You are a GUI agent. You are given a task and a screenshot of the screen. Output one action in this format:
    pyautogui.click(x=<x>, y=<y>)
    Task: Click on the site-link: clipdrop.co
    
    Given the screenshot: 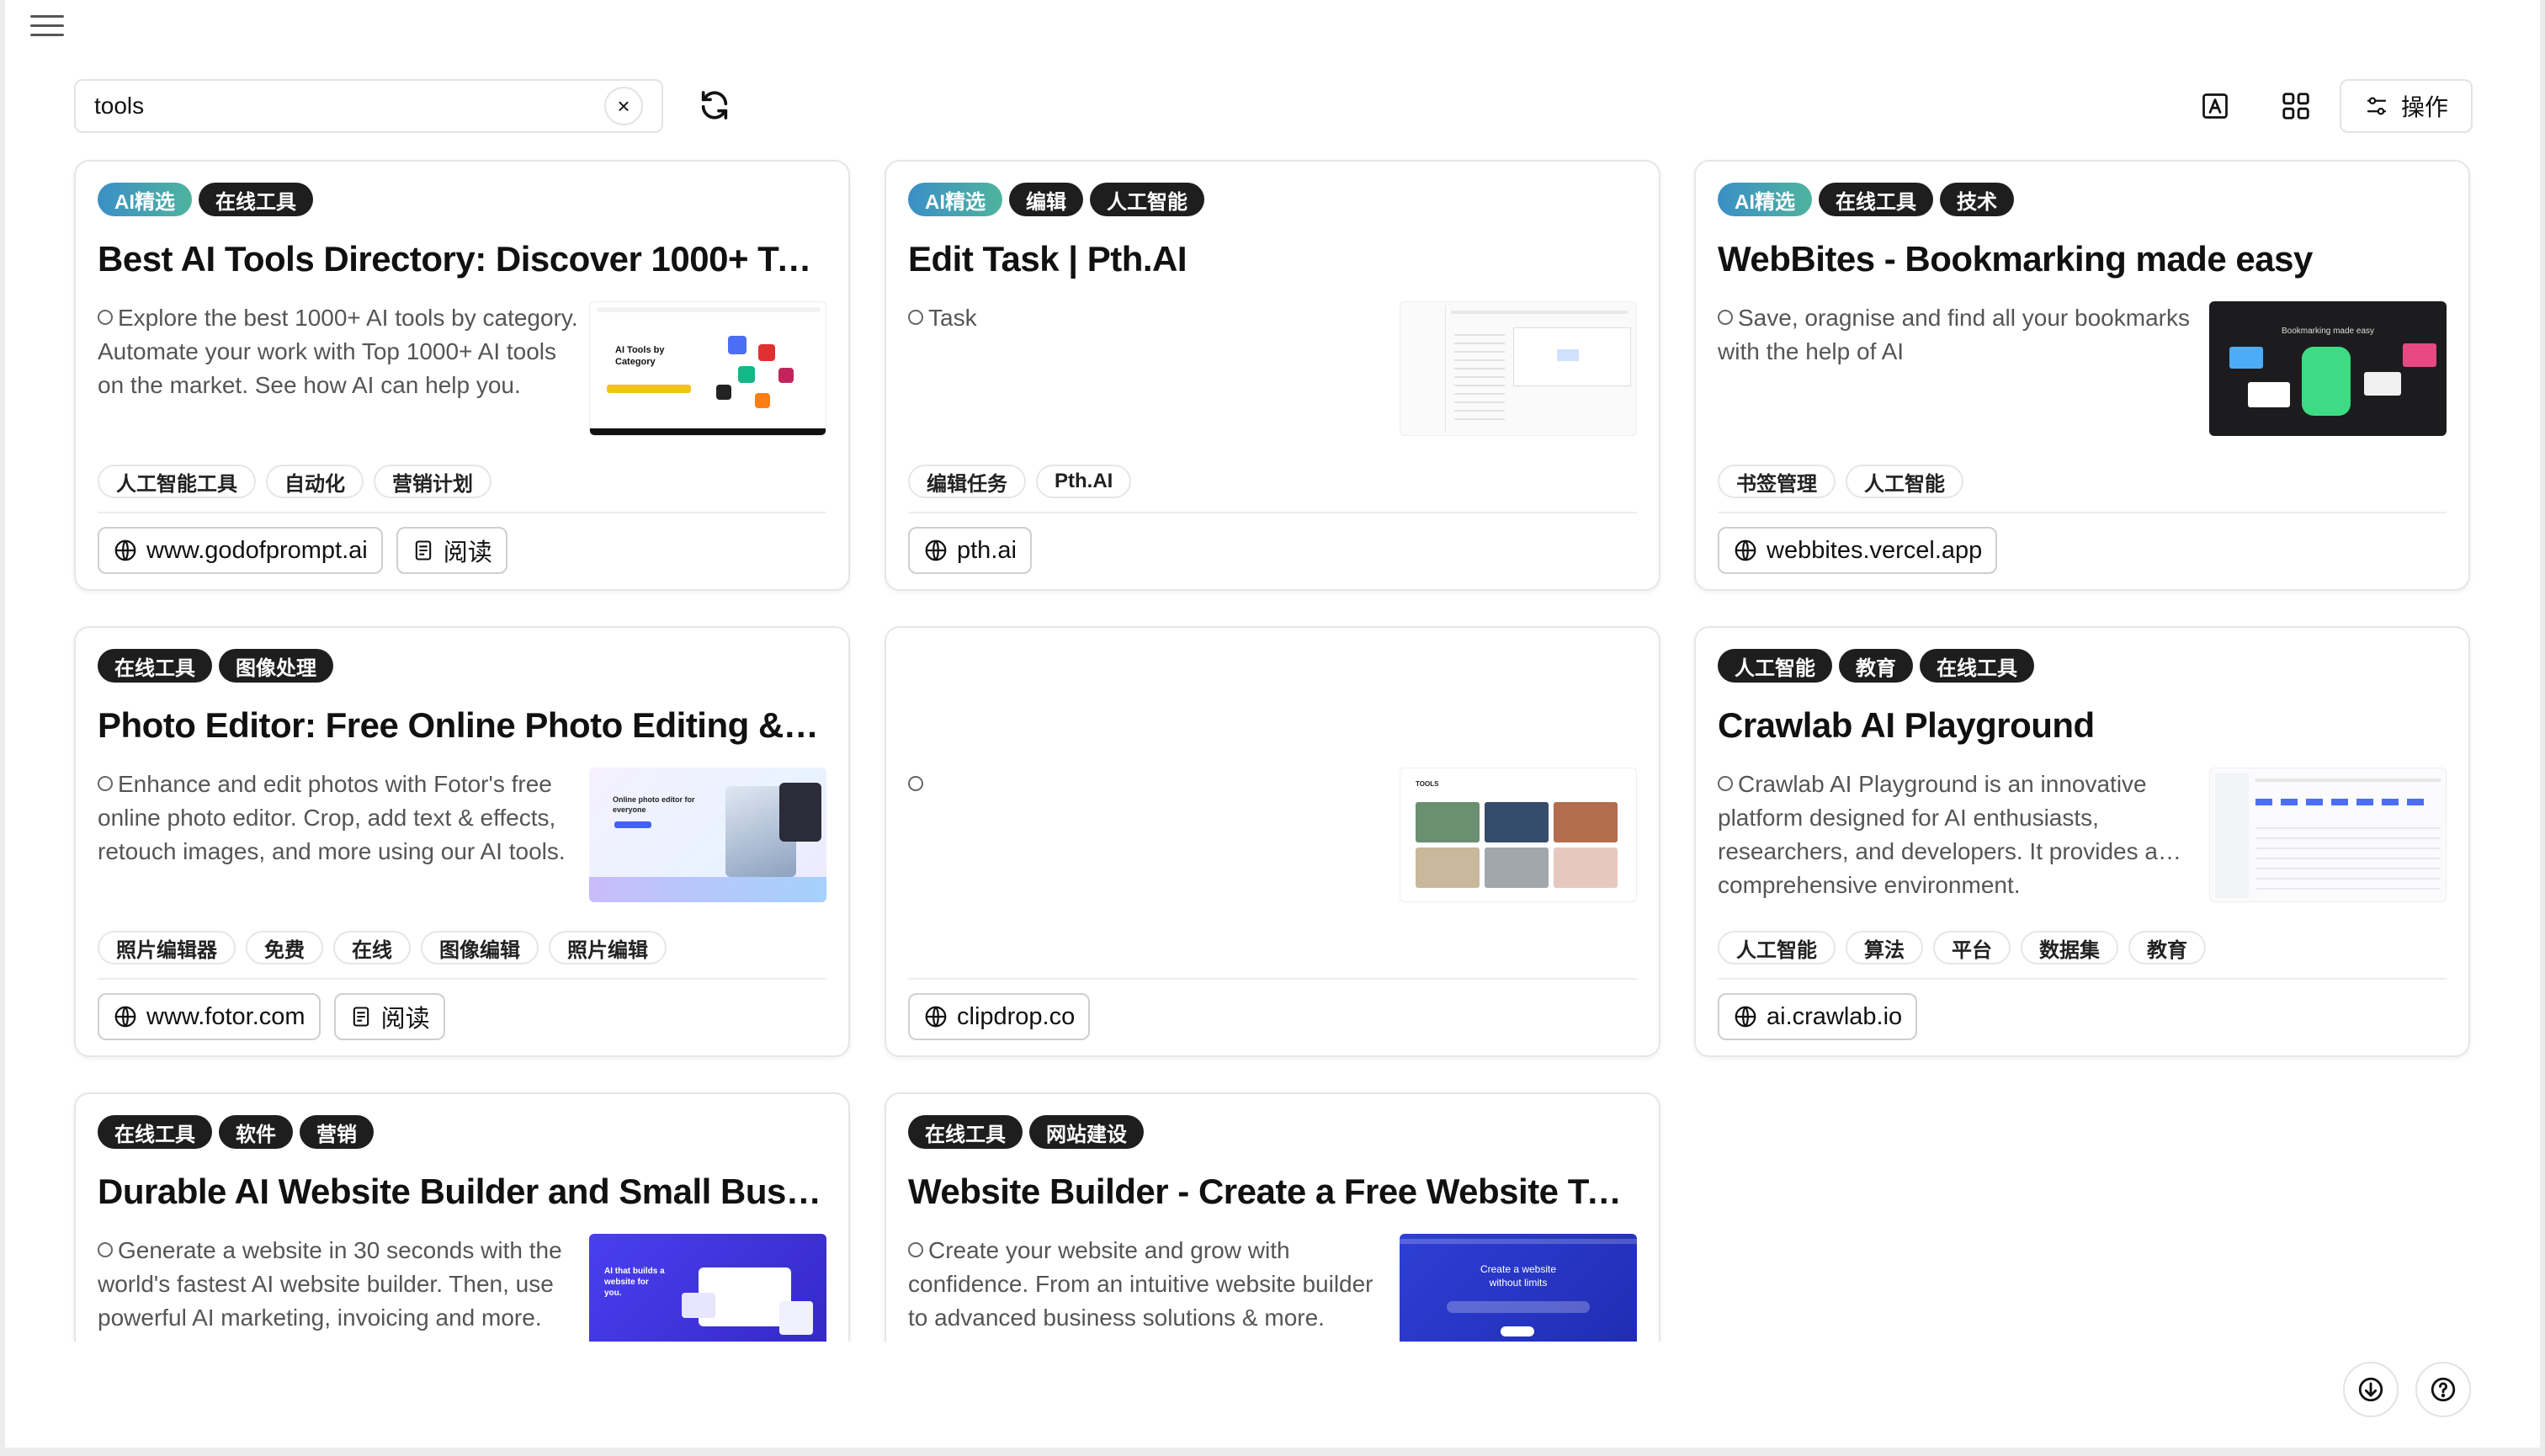 What is the action you would take?
    pyautogui.click(x=1000, y=1017)
    